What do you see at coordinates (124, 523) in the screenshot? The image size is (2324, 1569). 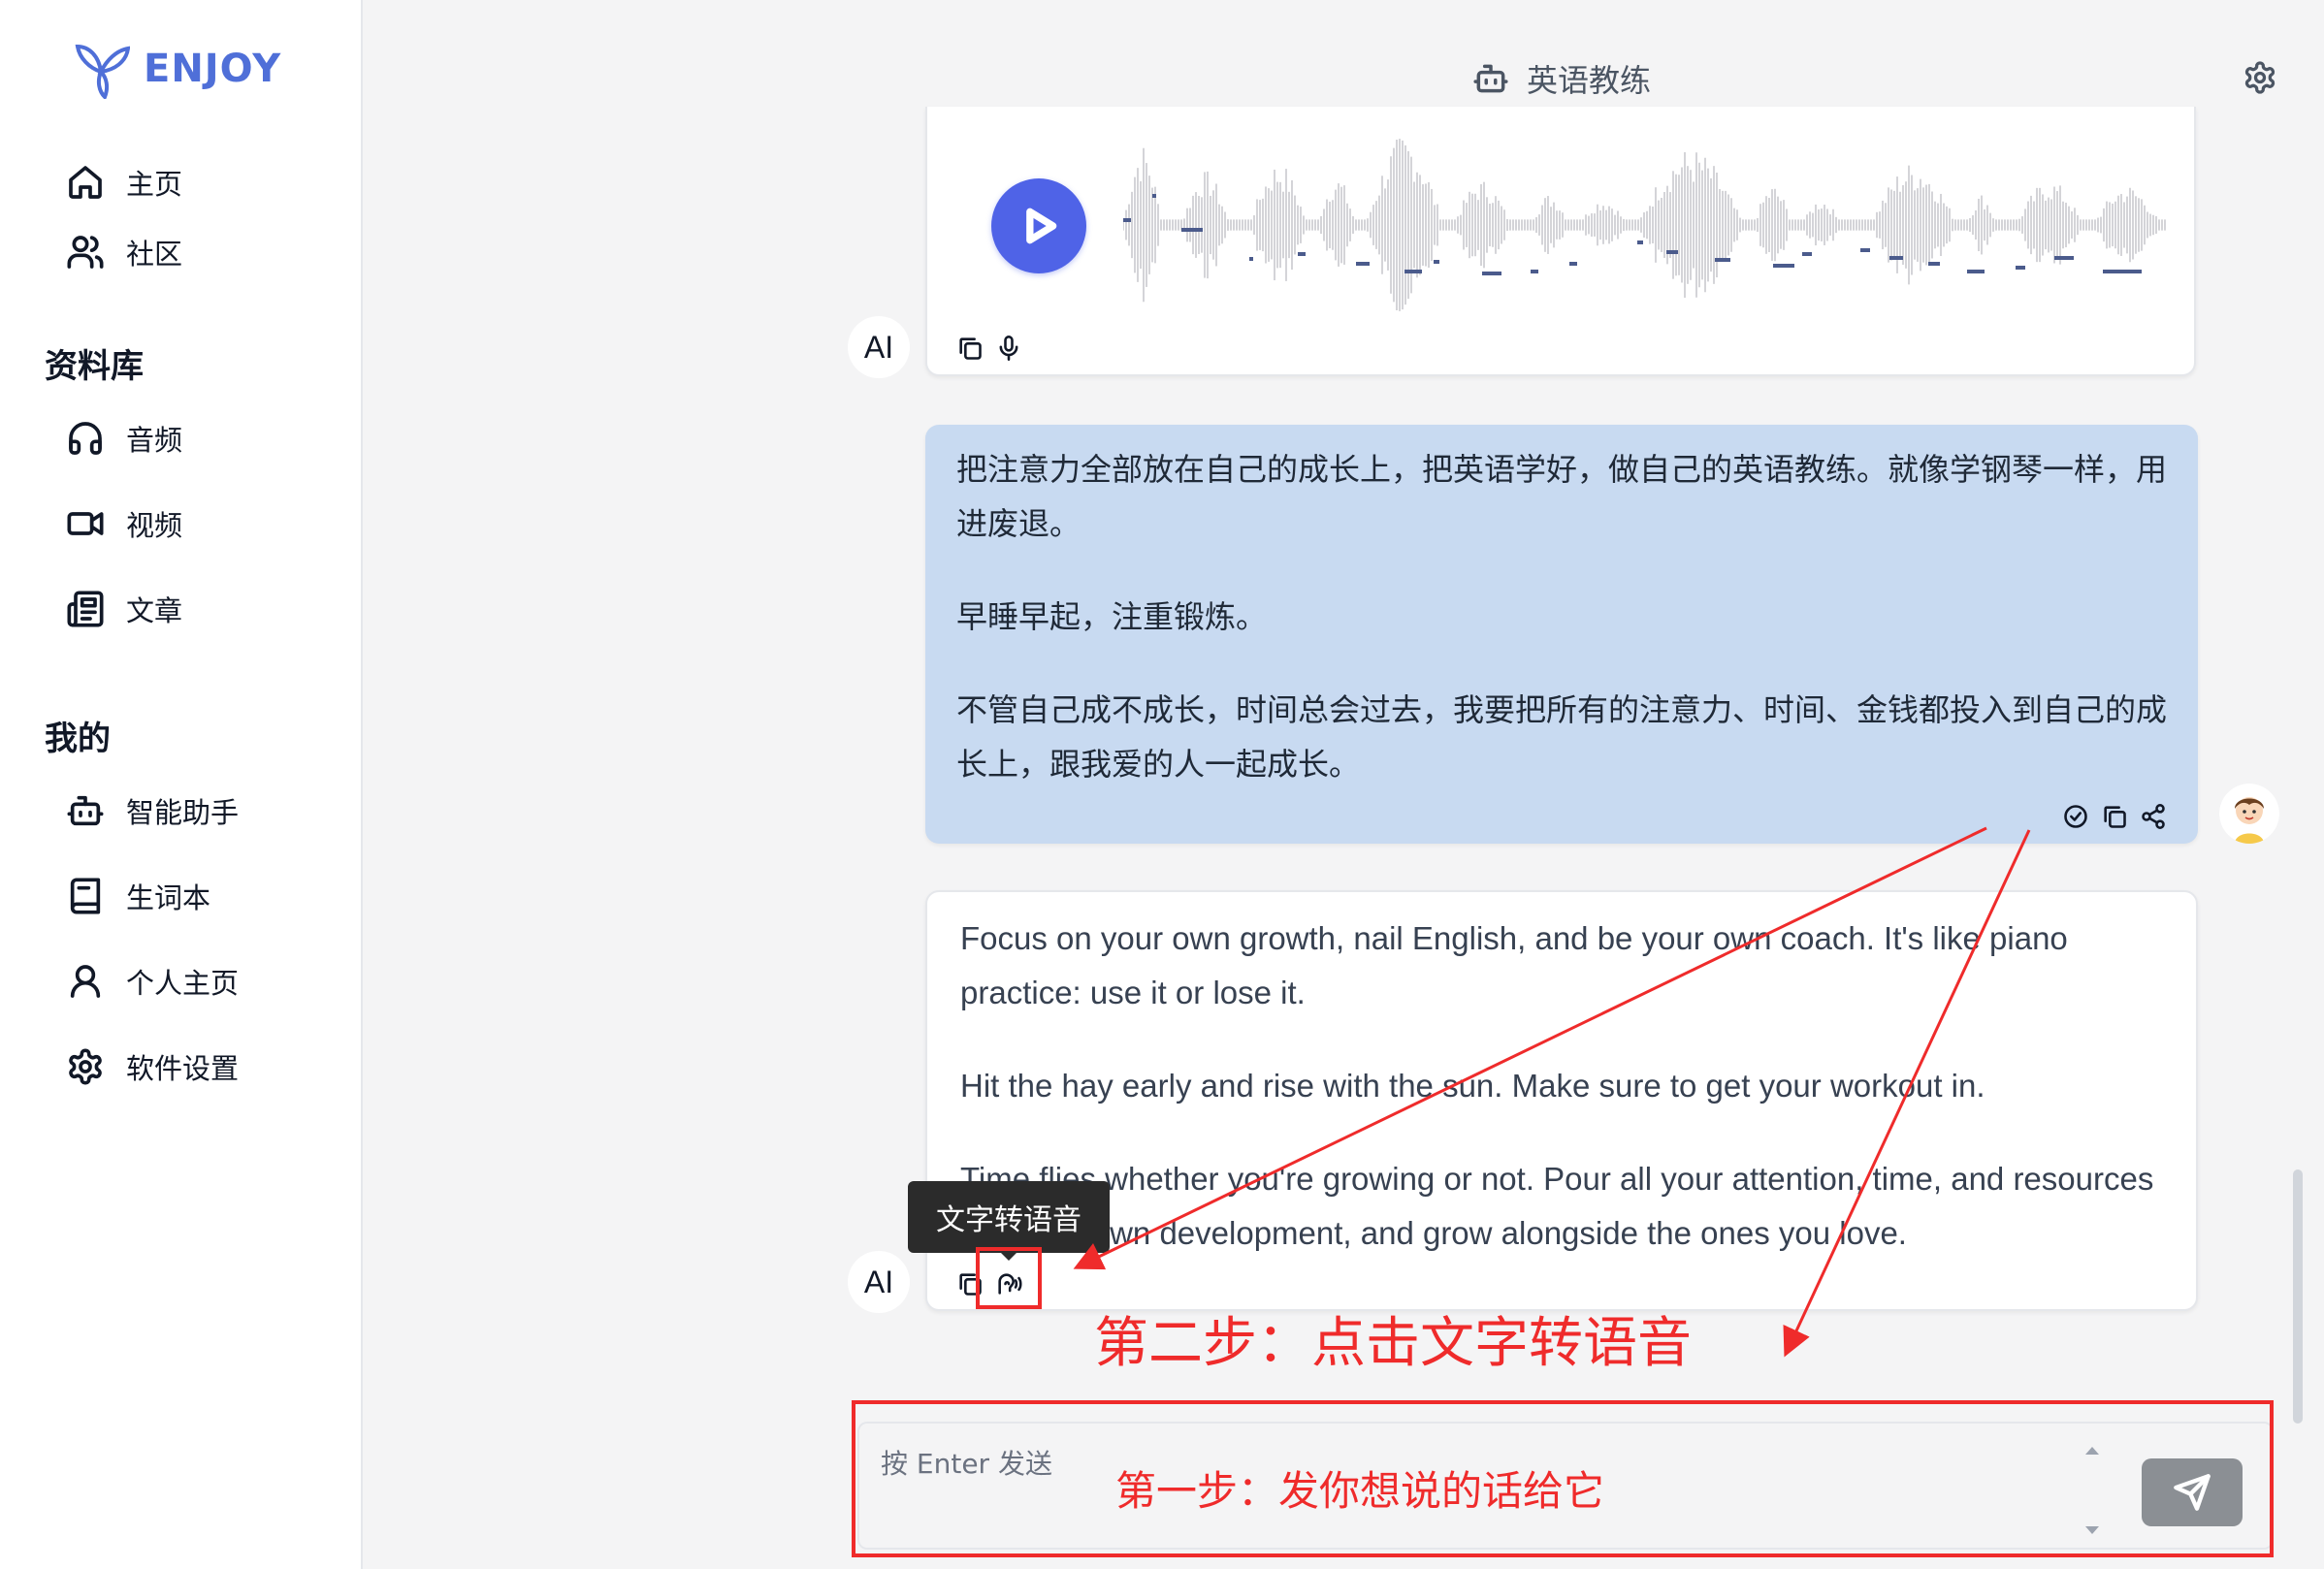 I see `nav-item-video: 视频` at bounding box center [124, 523].